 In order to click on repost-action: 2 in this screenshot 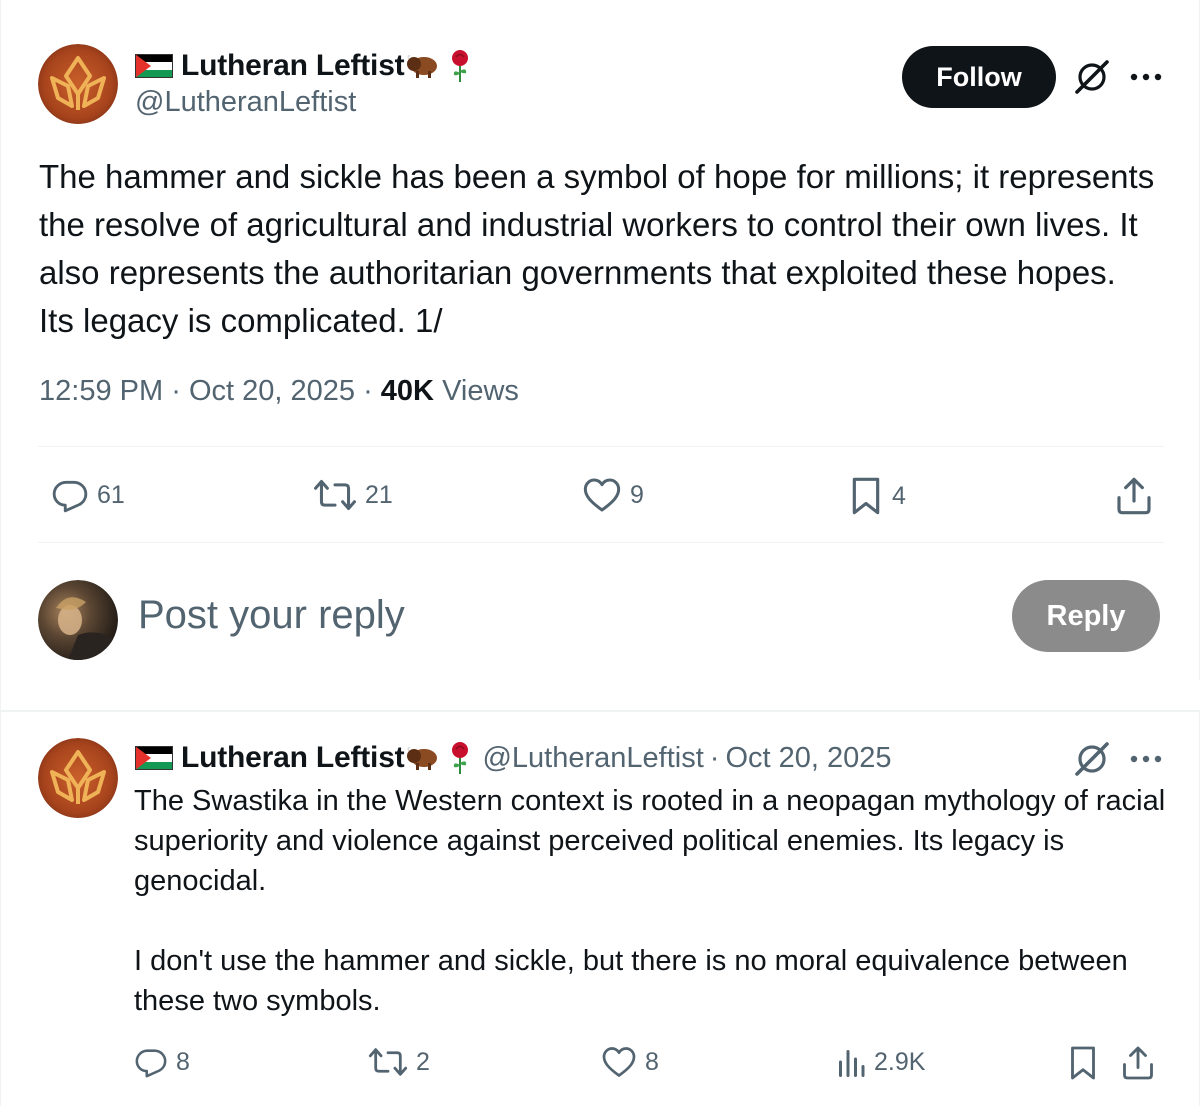, I will do `click(399, 1062)`.